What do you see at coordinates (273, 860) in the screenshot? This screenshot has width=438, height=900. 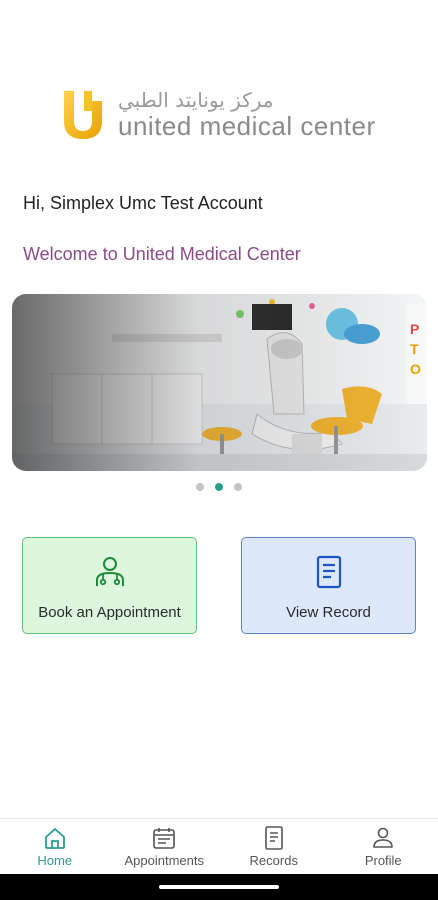 I see `nav-records-label: Records` at bounding box center [273, 860].